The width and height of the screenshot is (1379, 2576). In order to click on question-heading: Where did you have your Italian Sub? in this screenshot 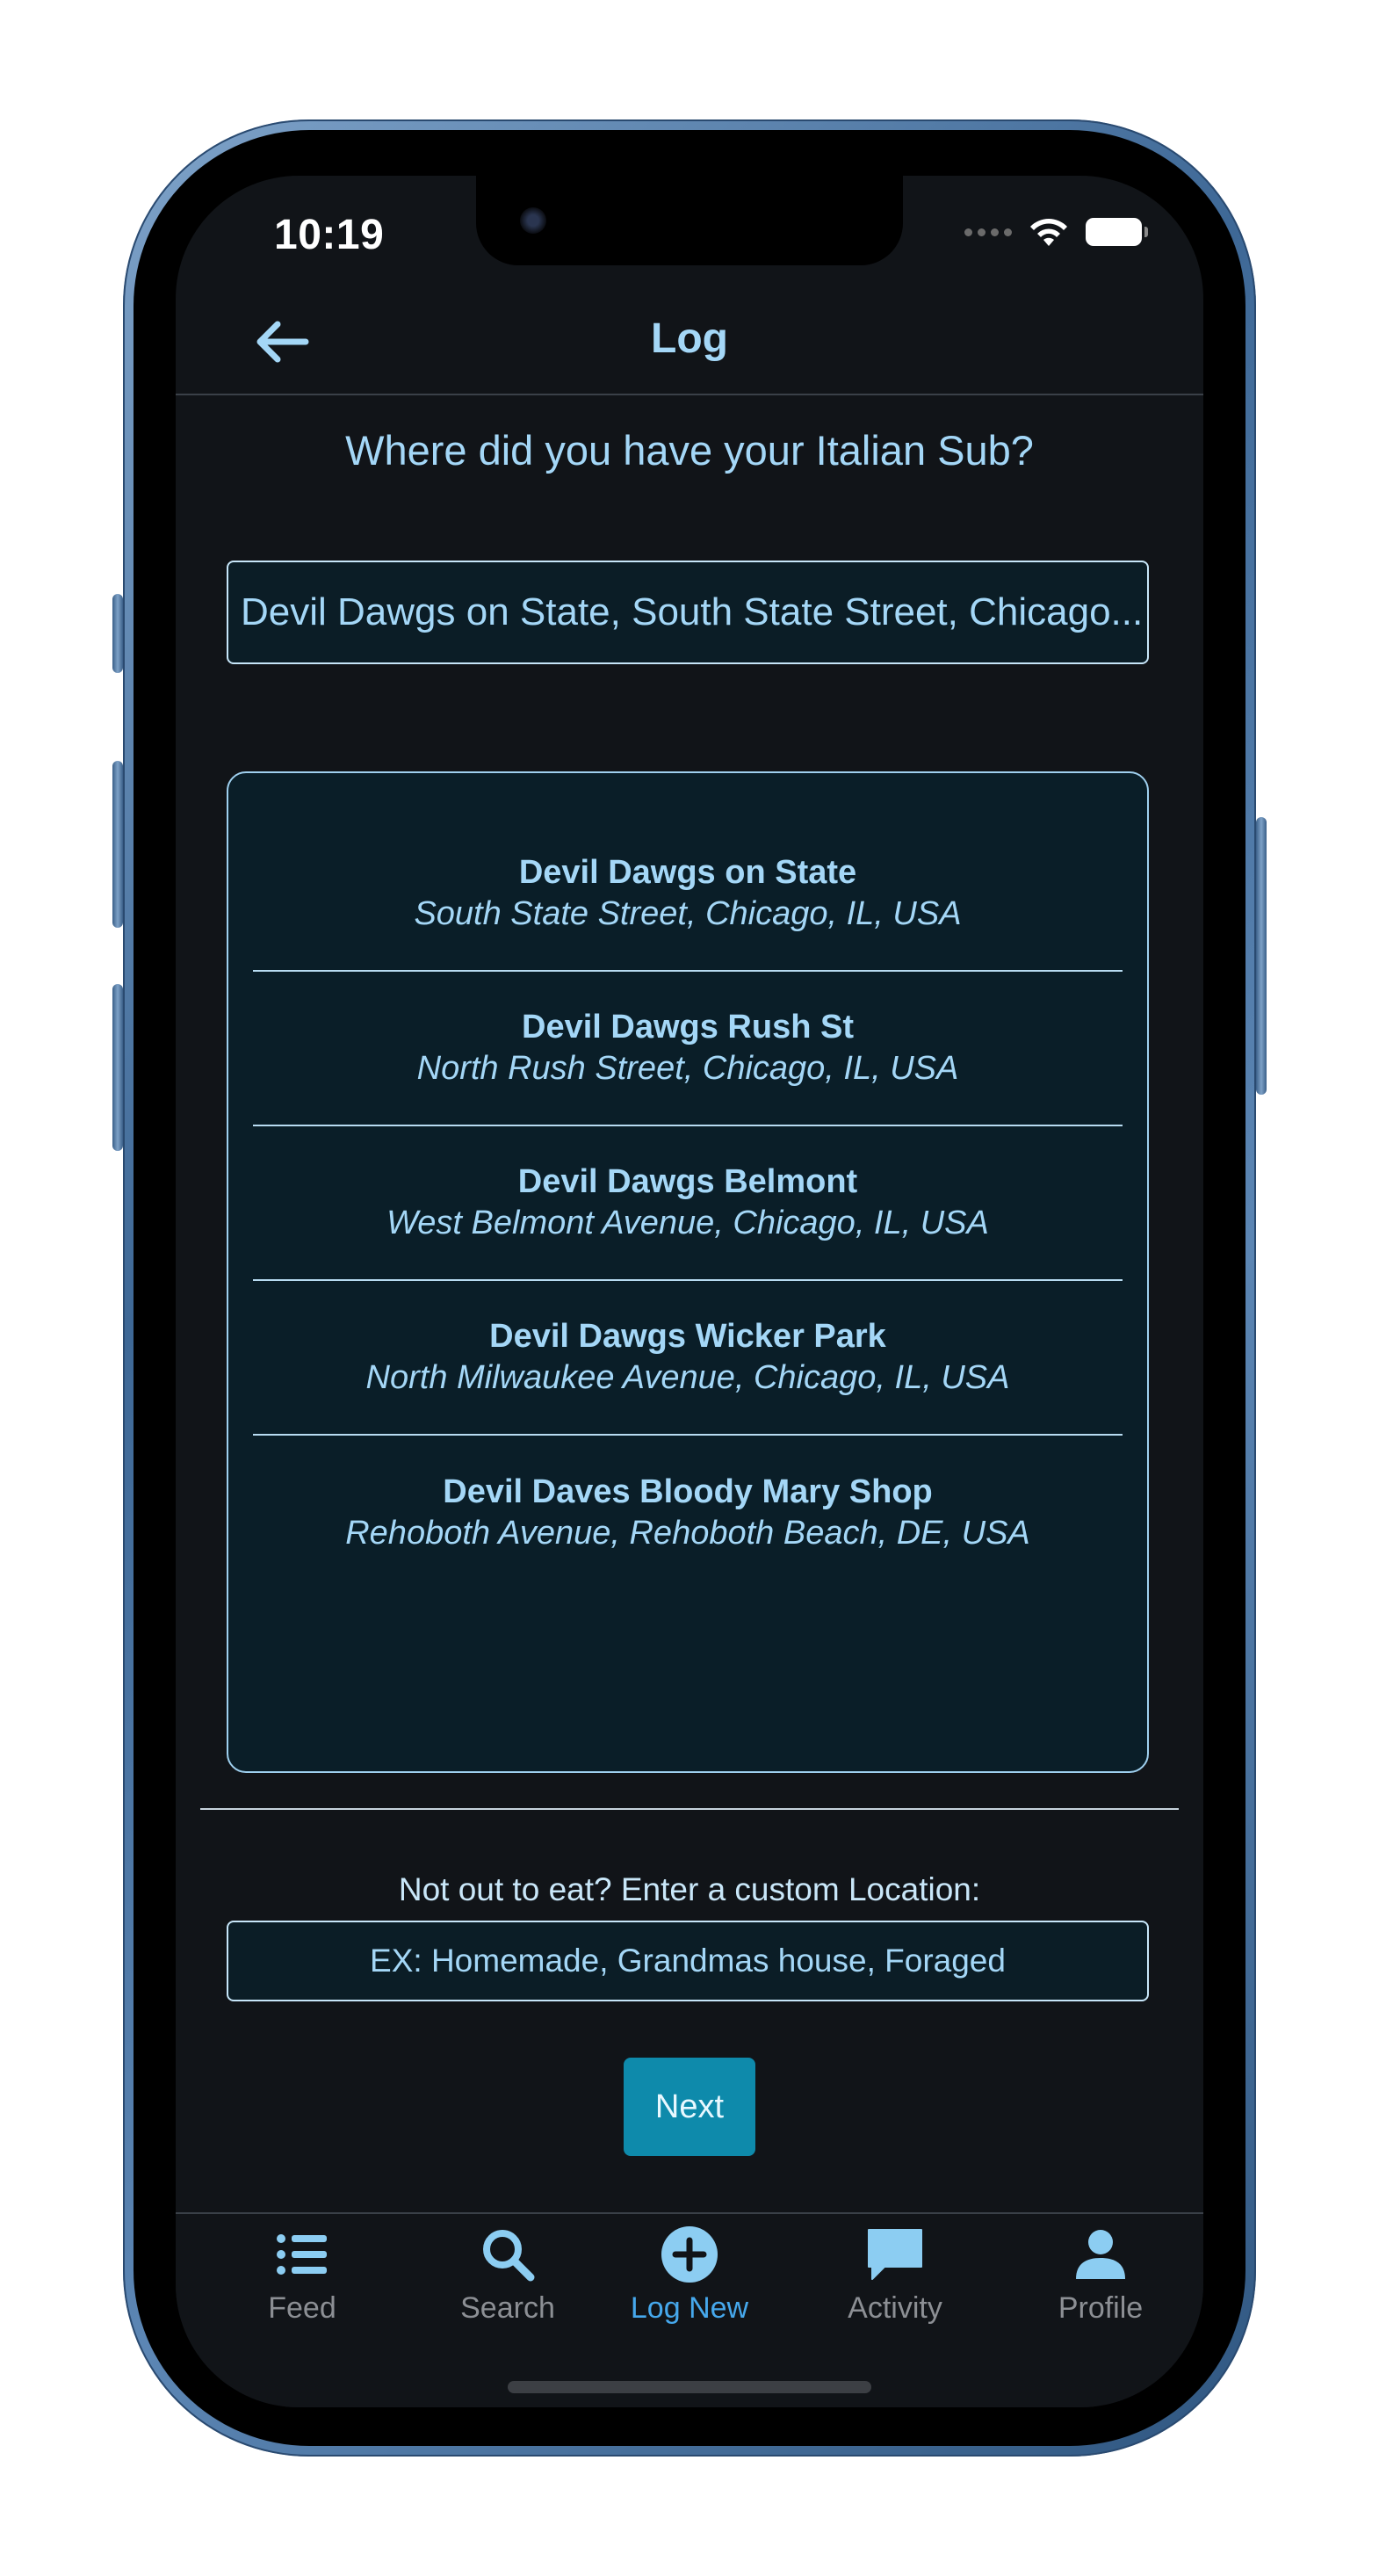, I will do `click(689, 450)`.